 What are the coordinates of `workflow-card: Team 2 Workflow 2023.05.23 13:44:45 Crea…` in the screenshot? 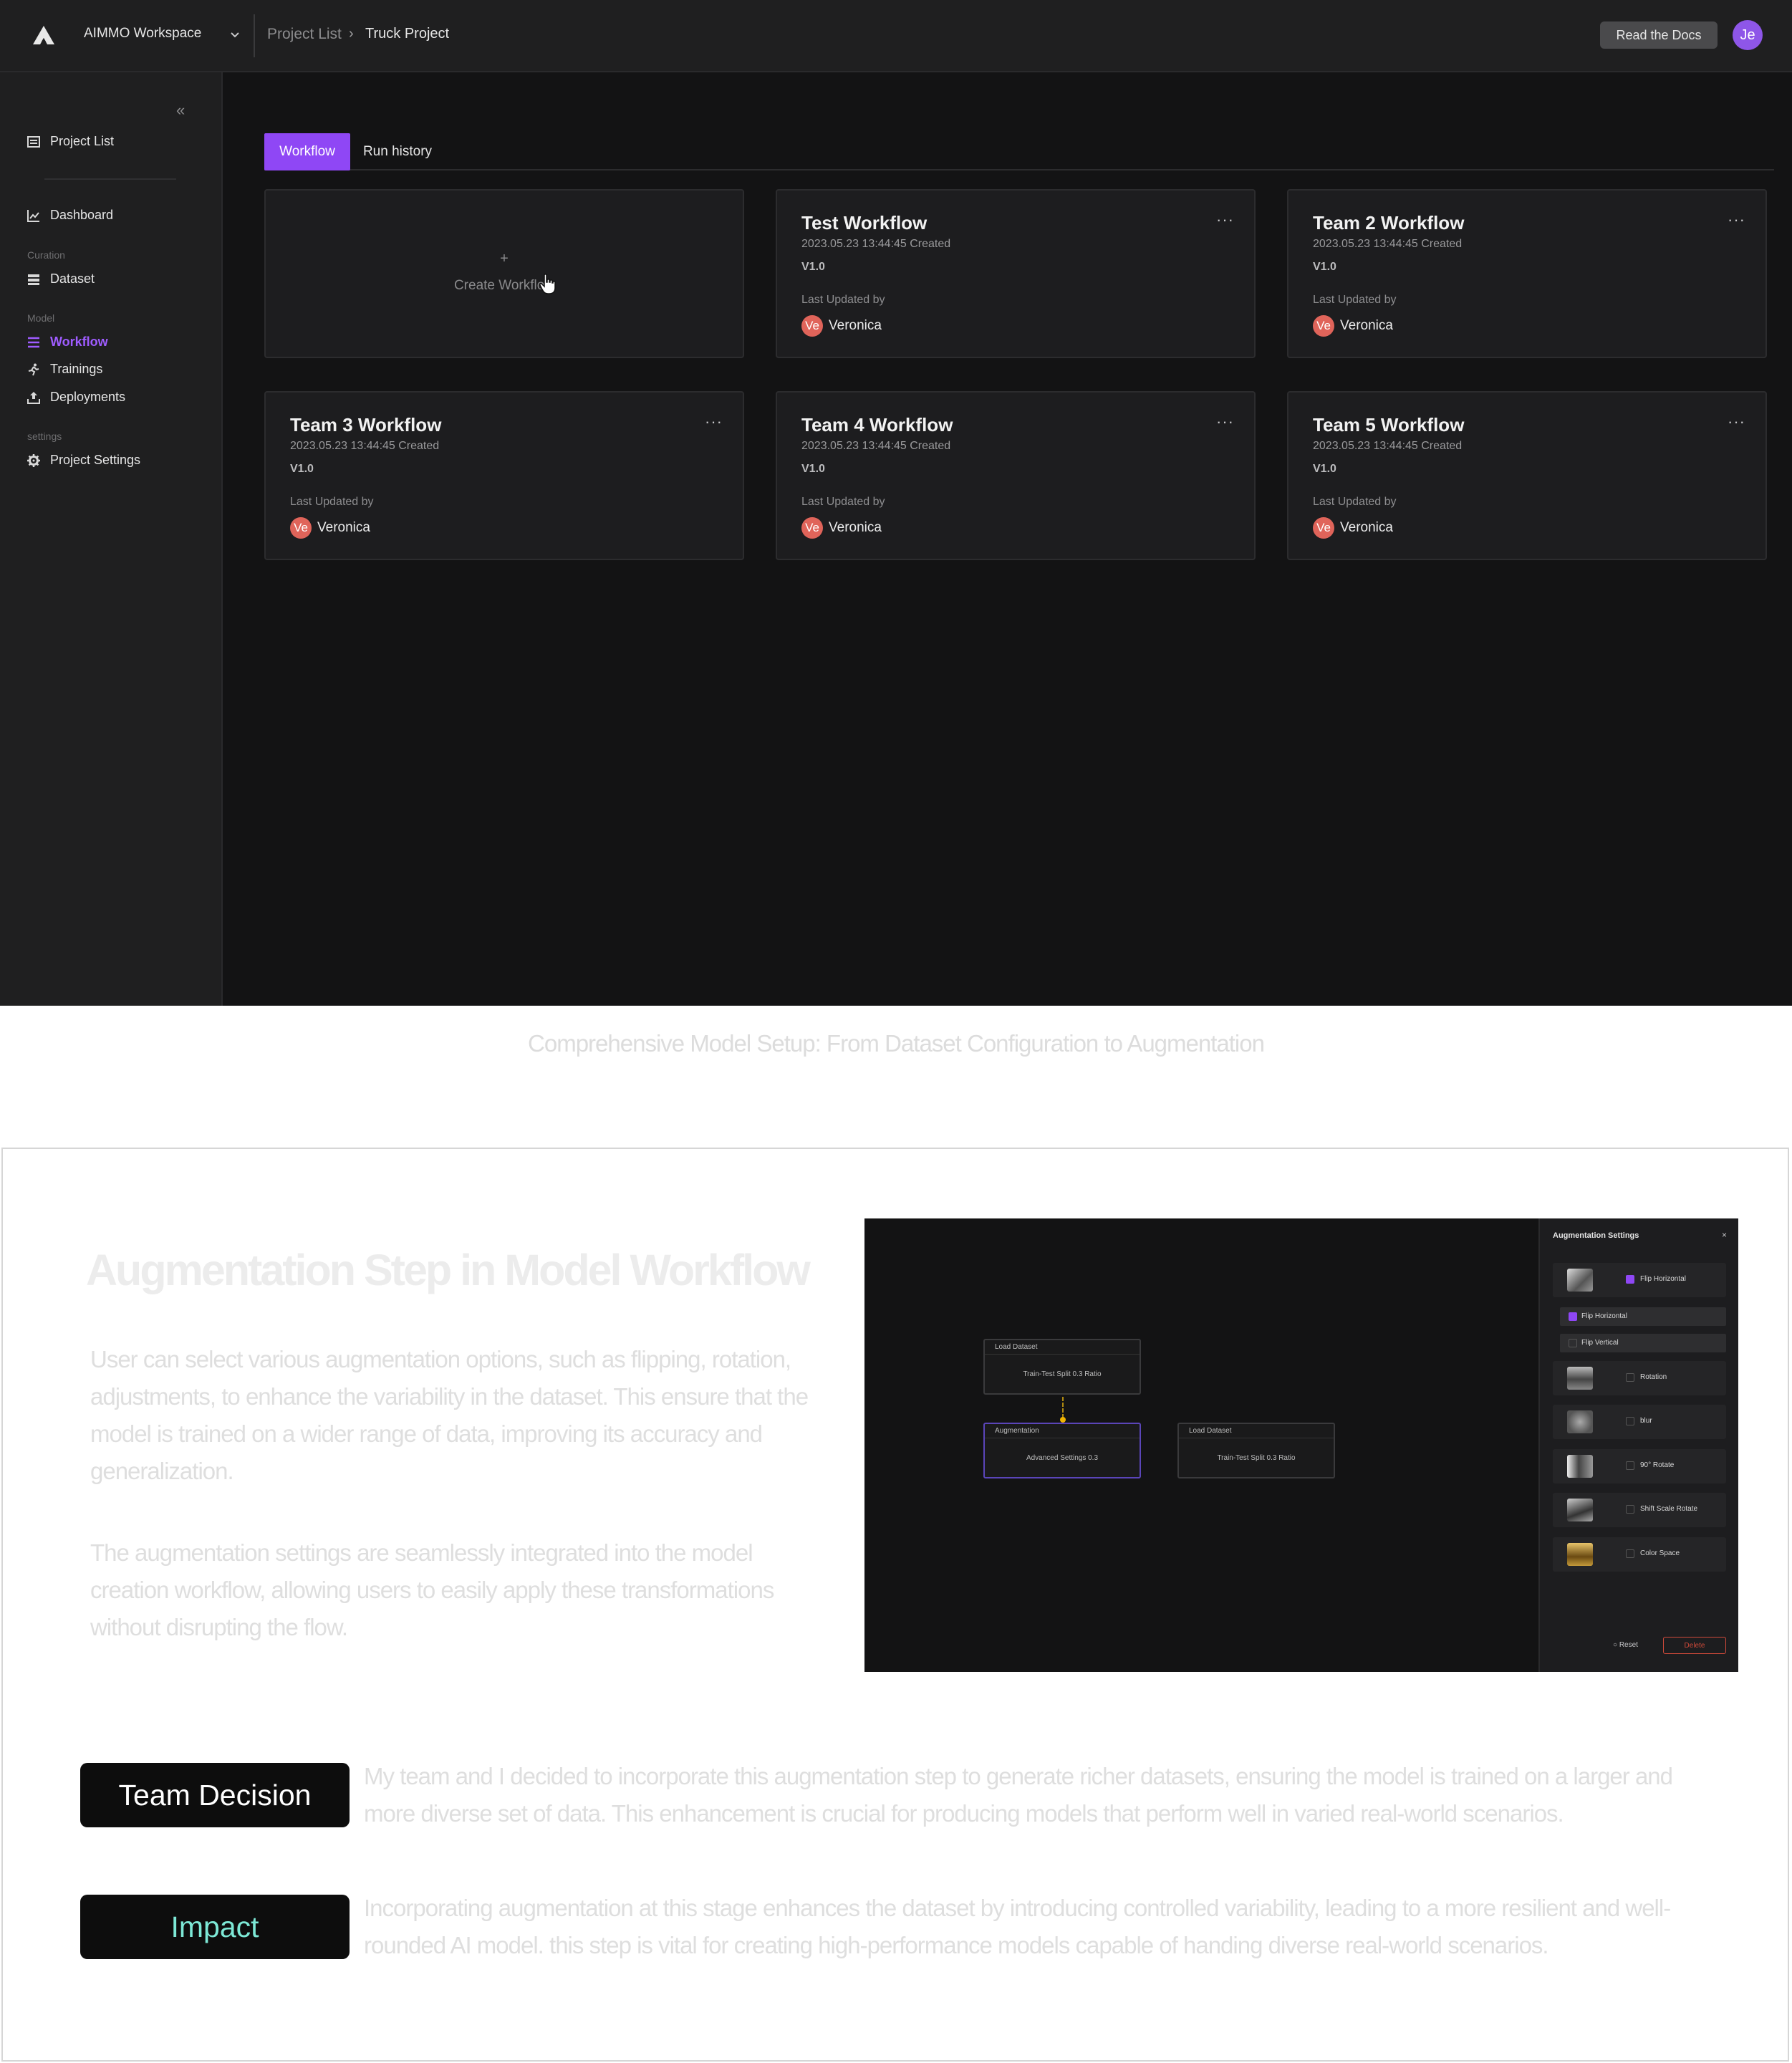 It's located at (1527, 273).